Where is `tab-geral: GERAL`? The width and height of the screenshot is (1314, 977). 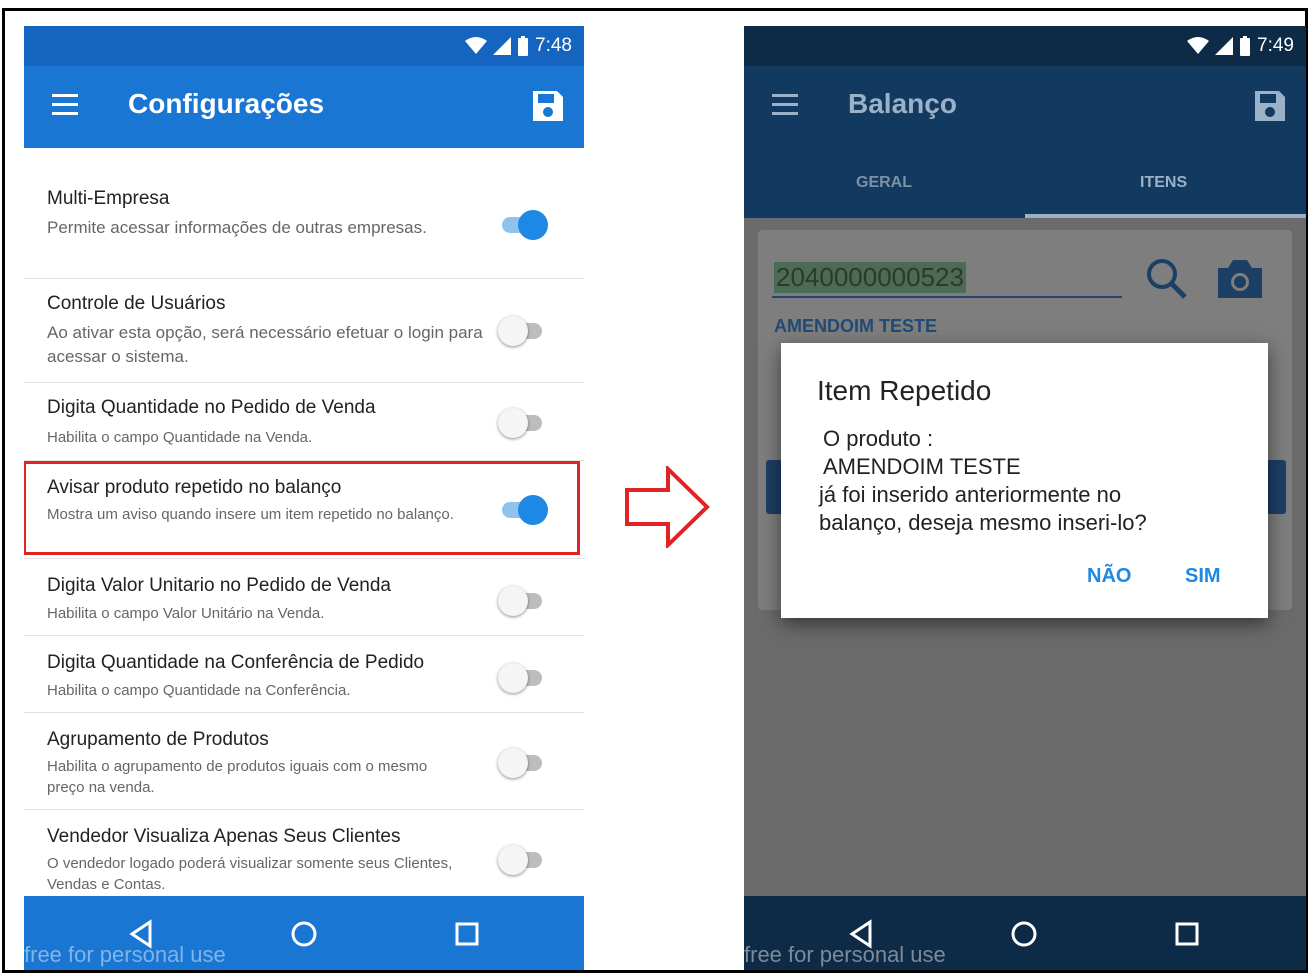
tab-geral: GERAL is located at coordinates (884, 183).